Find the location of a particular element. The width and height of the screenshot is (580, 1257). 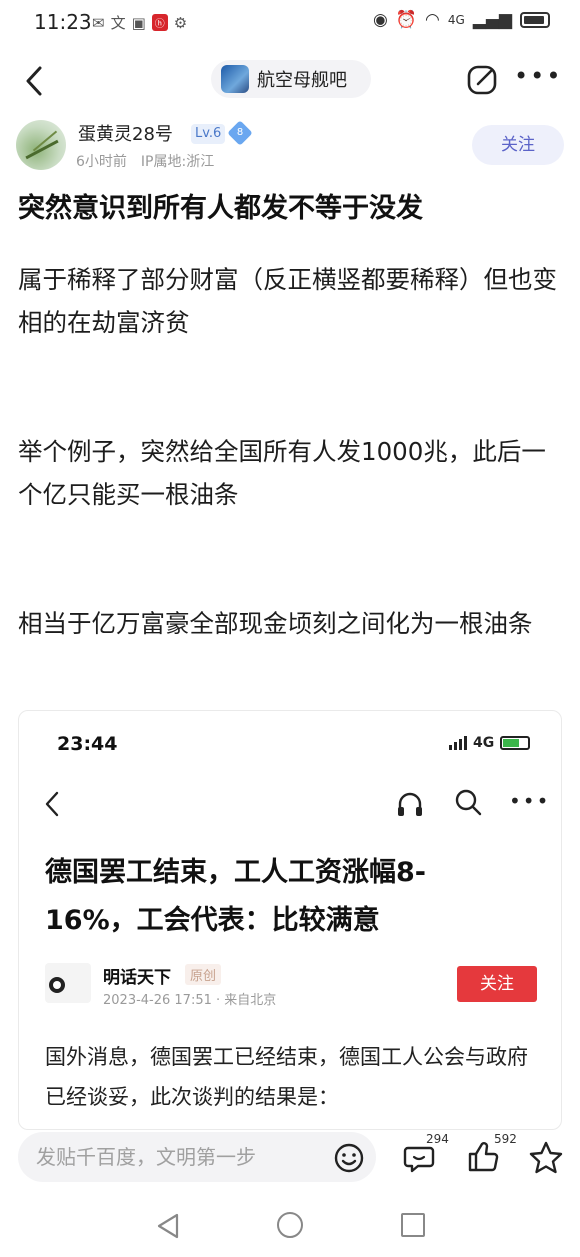

system-back-icon is located at coordinates (168, 1226).